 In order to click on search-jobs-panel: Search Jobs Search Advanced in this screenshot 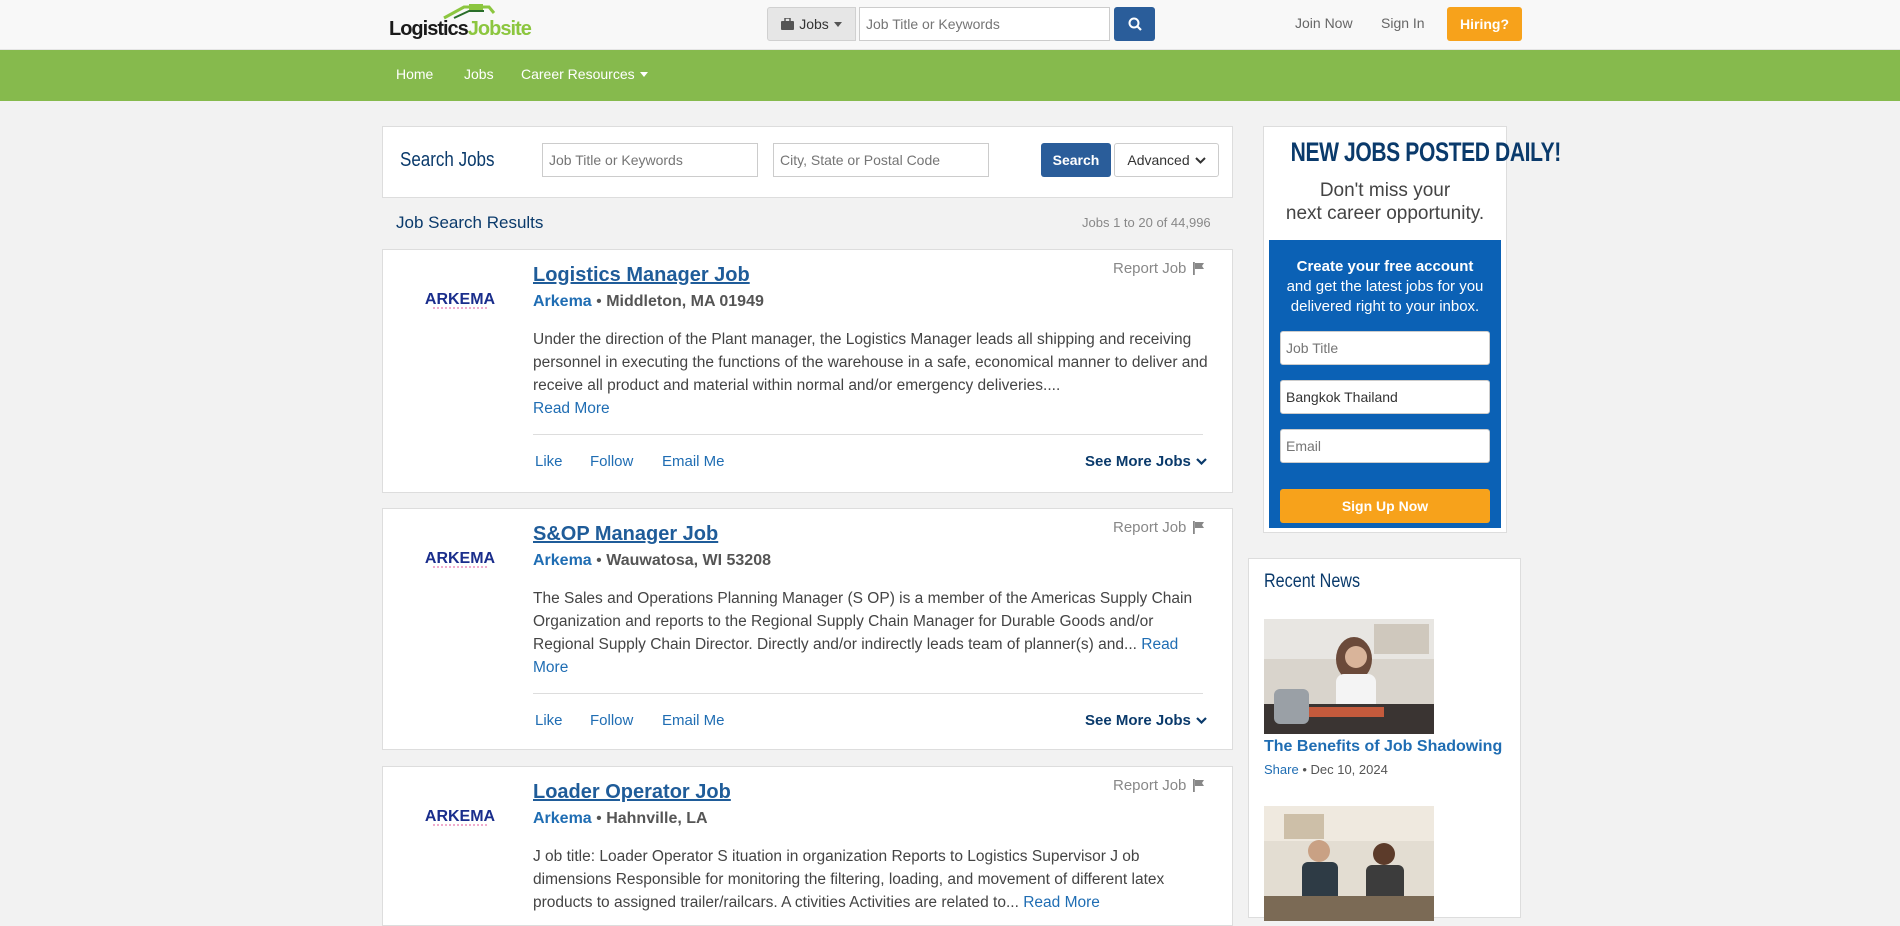, I will do `click(807, 162)`.